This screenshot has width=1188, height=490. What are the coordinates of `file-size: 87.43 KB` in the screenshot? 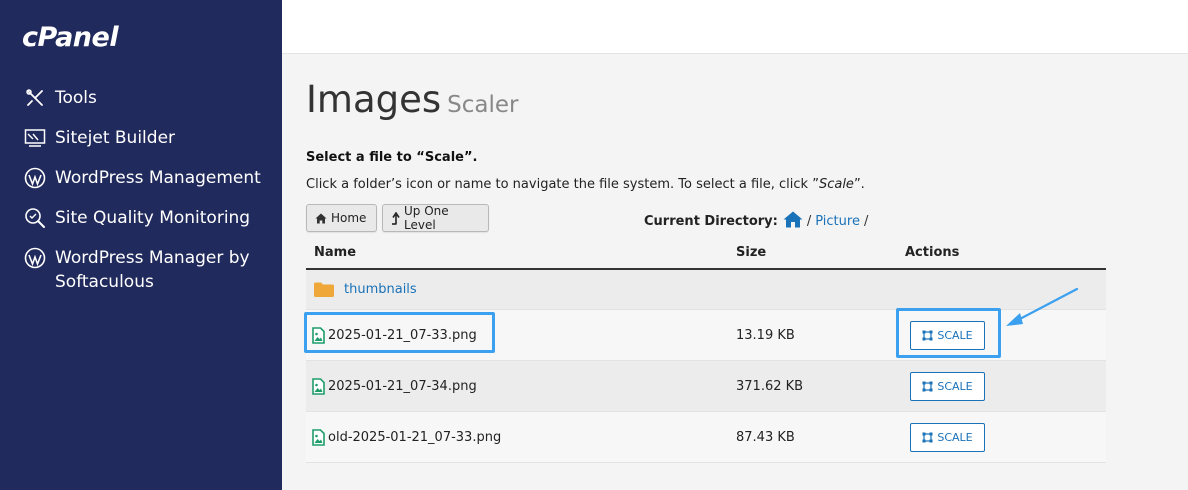 It's located at (765, 437).